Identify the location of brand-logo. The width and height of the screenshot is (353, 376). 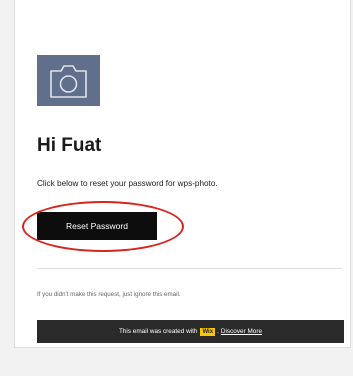
(68, 80).